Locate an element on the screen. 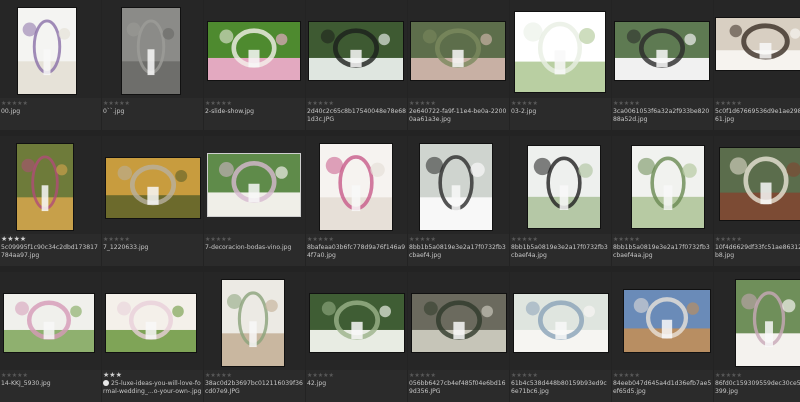  thumbnail-cell: ★★★★★ 00.jpg is located at coordinates (50, 65).